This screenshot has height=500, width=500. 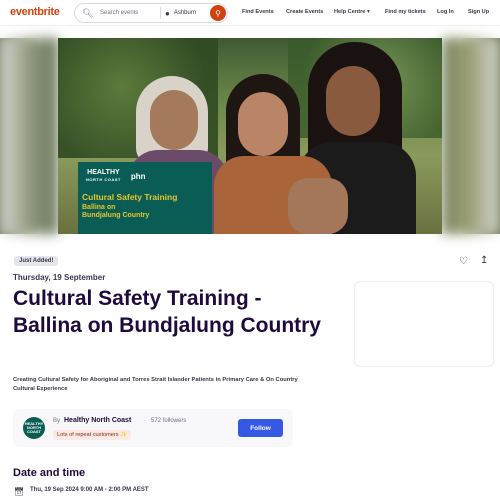 What do you see at coordinates (29, 136) in the screenshot?
I see `hero-blur-left` at bounding box center [29, 136].